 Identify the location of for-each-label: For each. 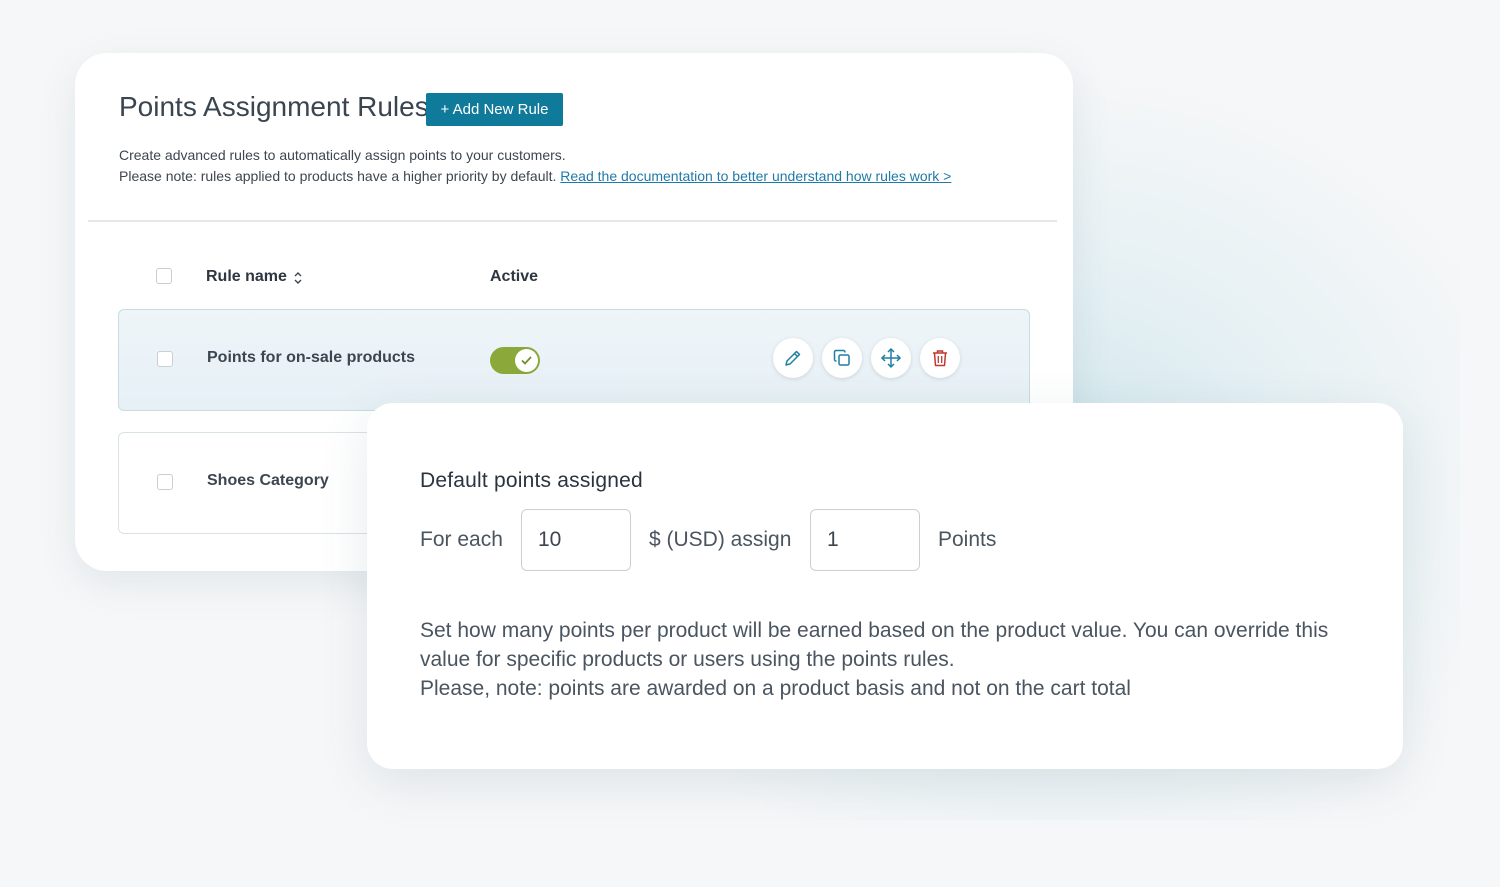
(461, 539).